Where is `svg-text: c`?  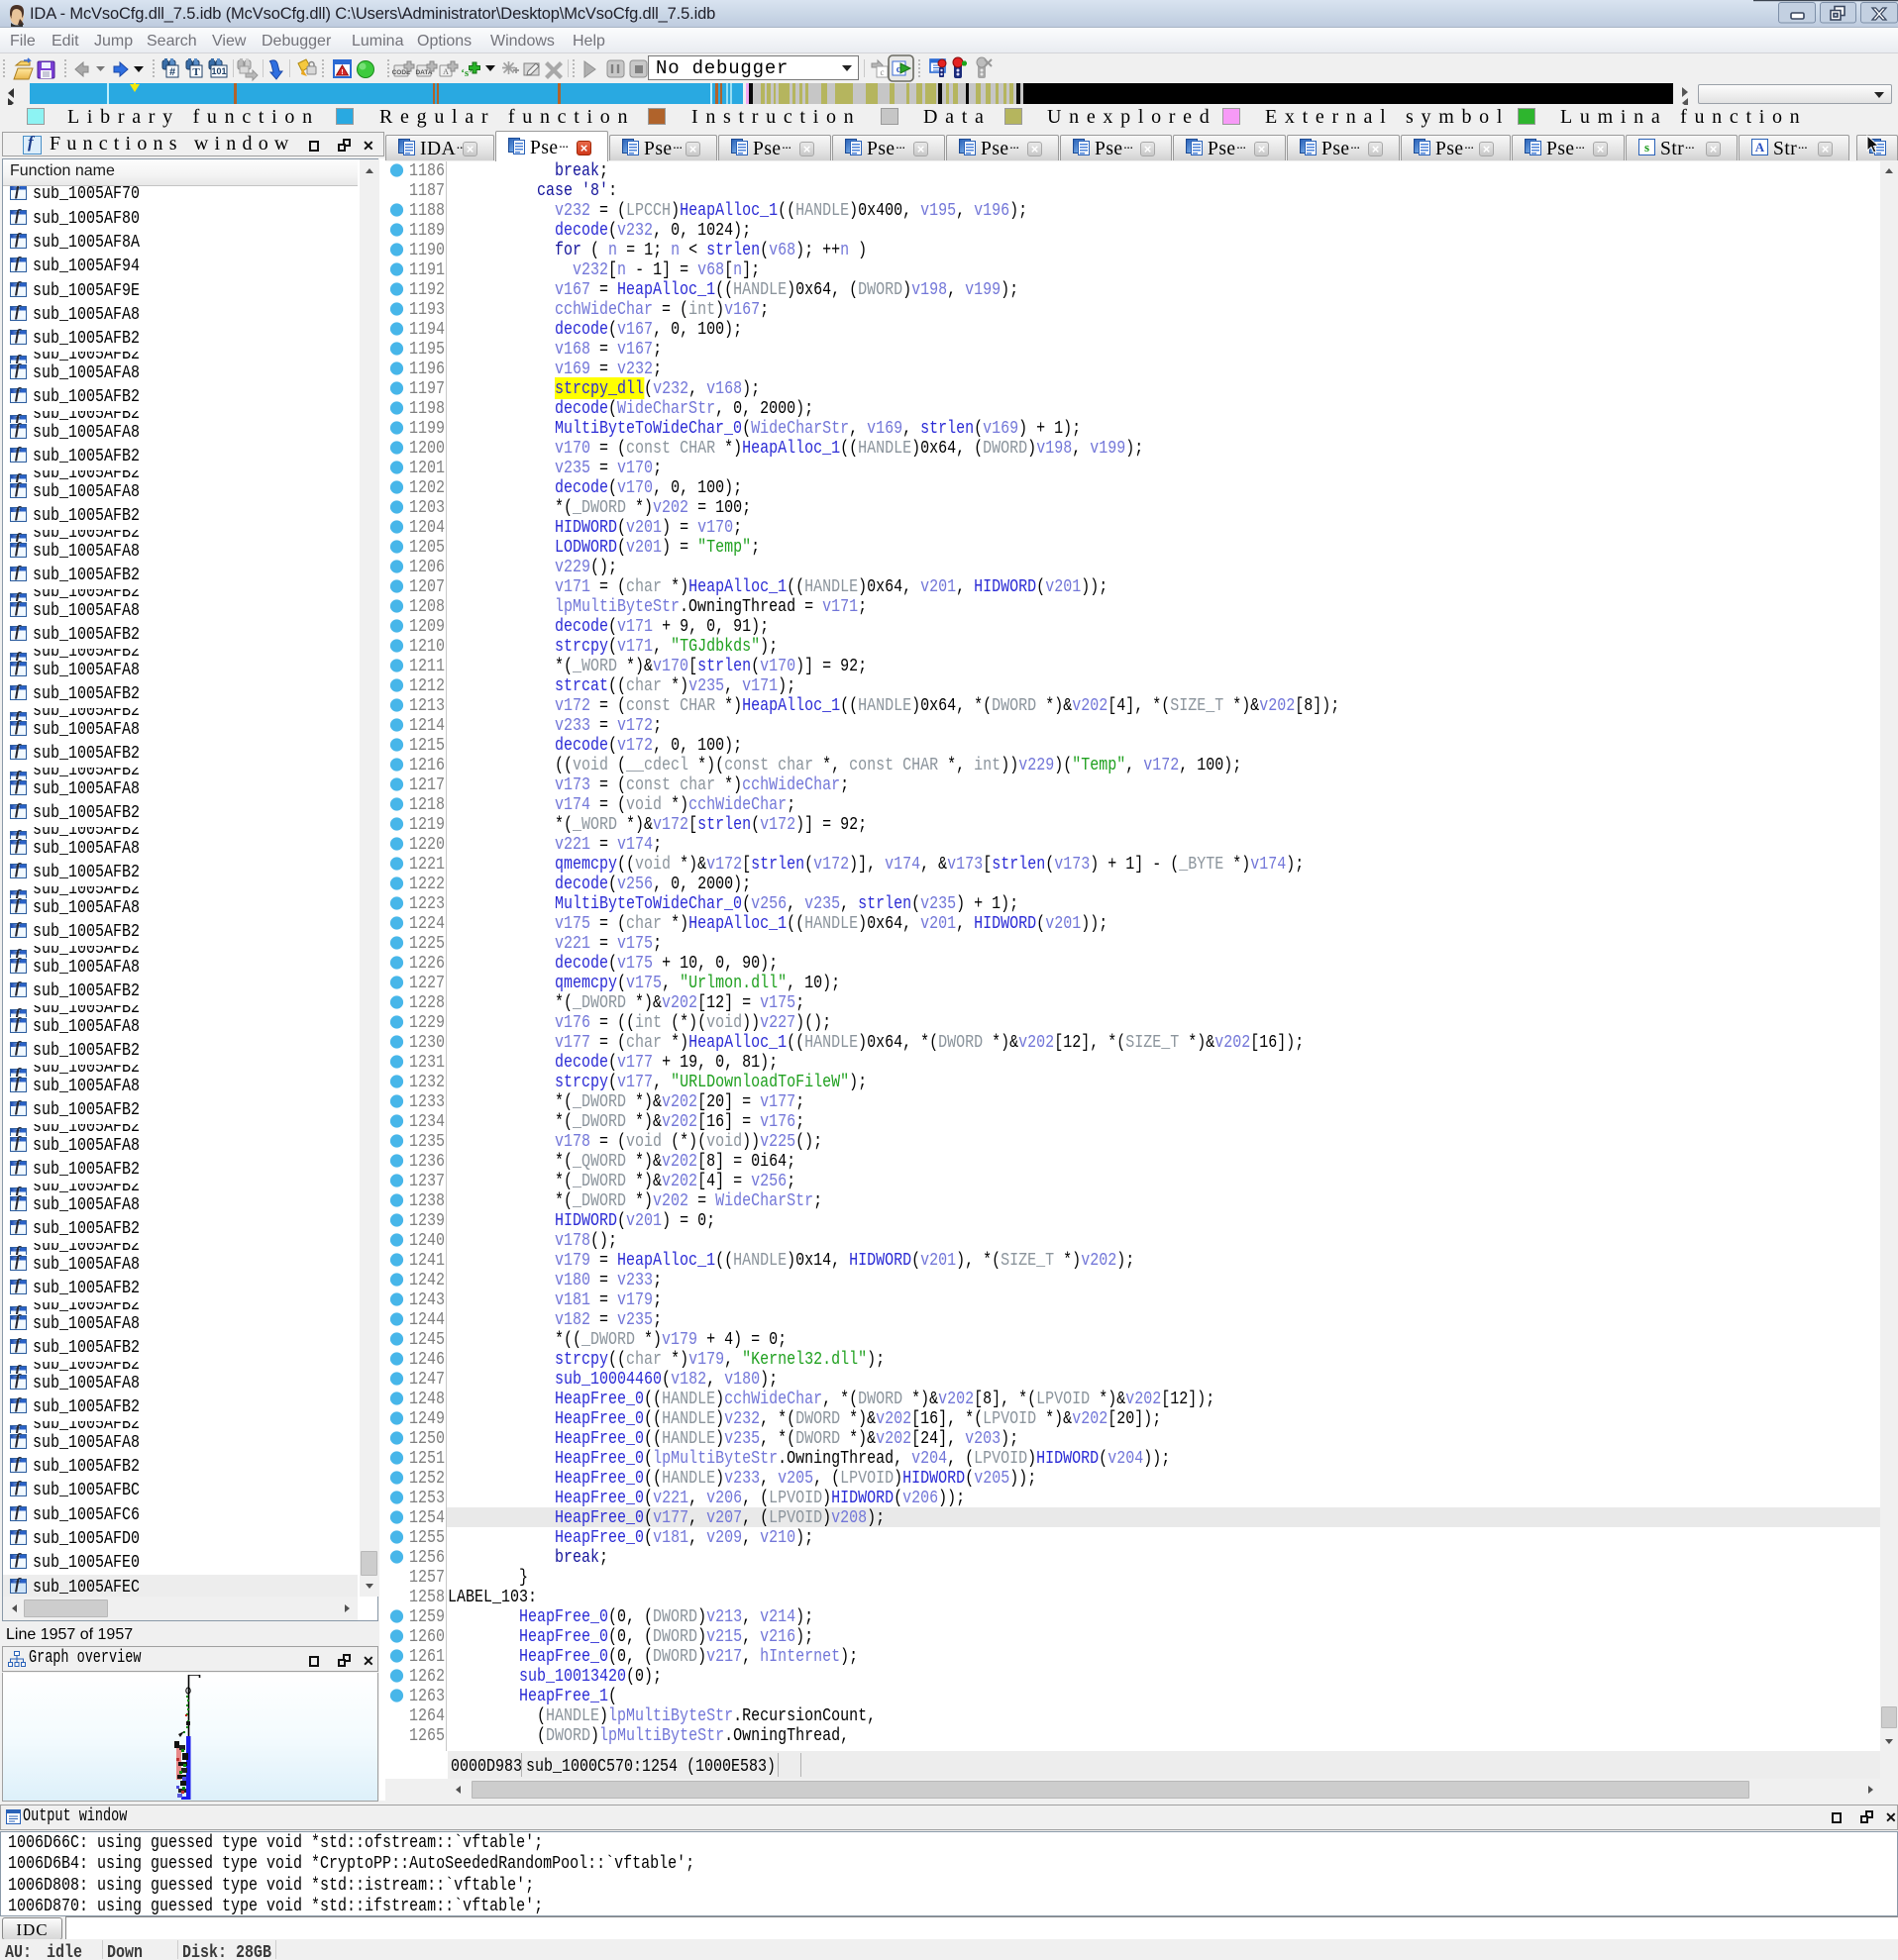
svg-text: c is located at coordinates (883, 72).